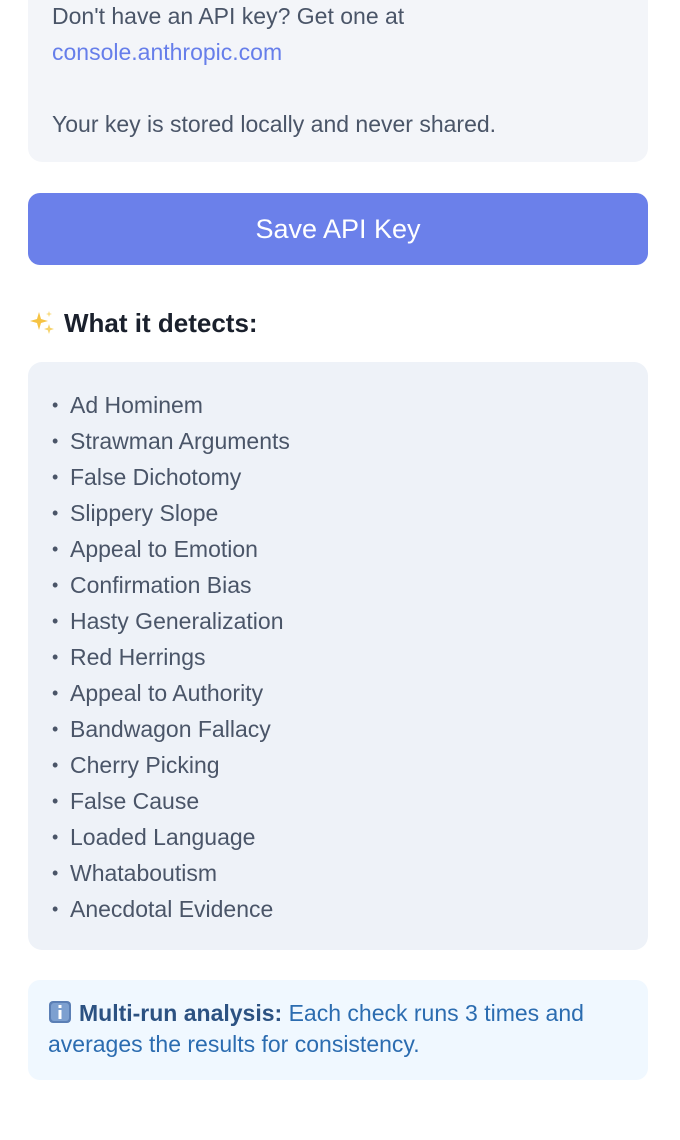  What do you see at coordinates (161, 585) in the screenshot?
I see `detect-item-label: Confirmation Bias` at bounding box center [161, 585].